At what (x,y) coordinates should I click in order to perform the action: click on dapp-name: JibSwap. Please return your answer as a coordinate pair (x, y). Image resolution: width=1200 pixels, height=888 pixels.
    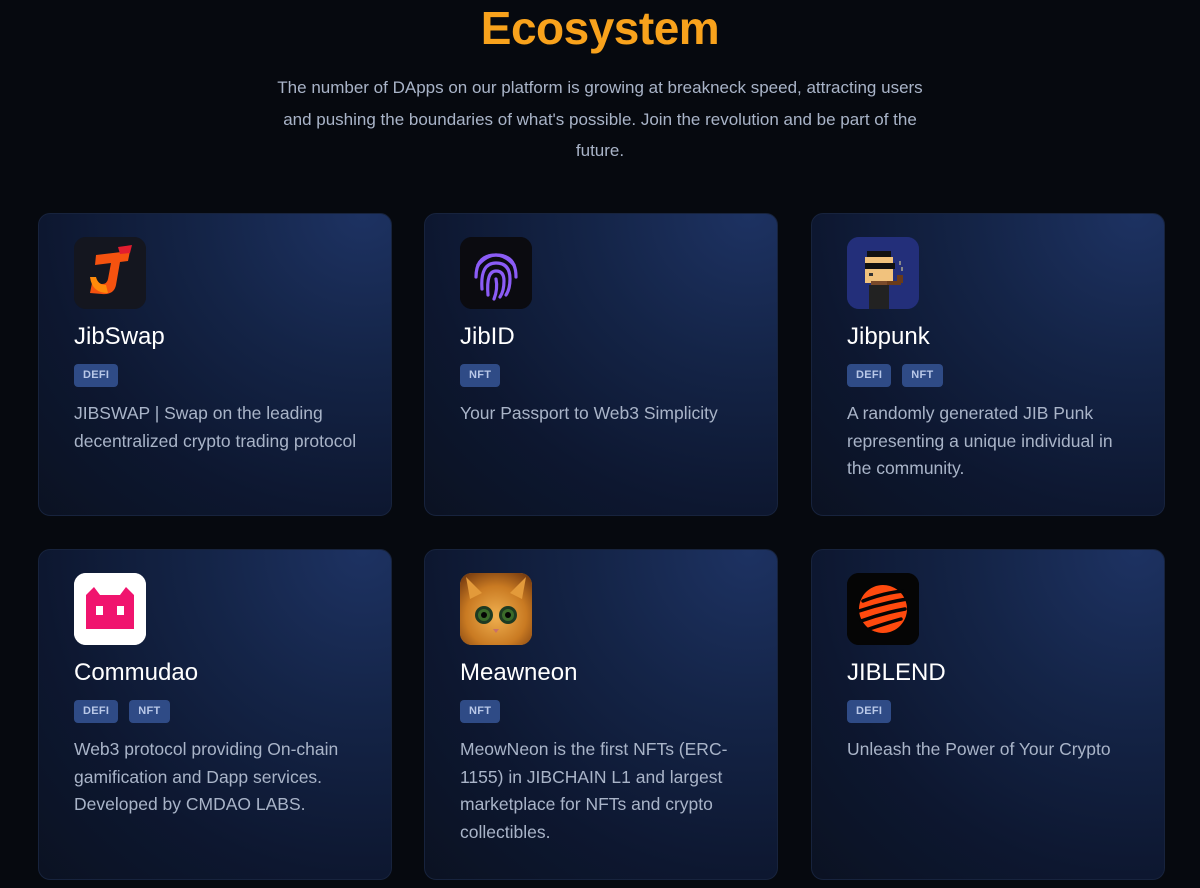
    Looking at the image, I should click on (119, 336).